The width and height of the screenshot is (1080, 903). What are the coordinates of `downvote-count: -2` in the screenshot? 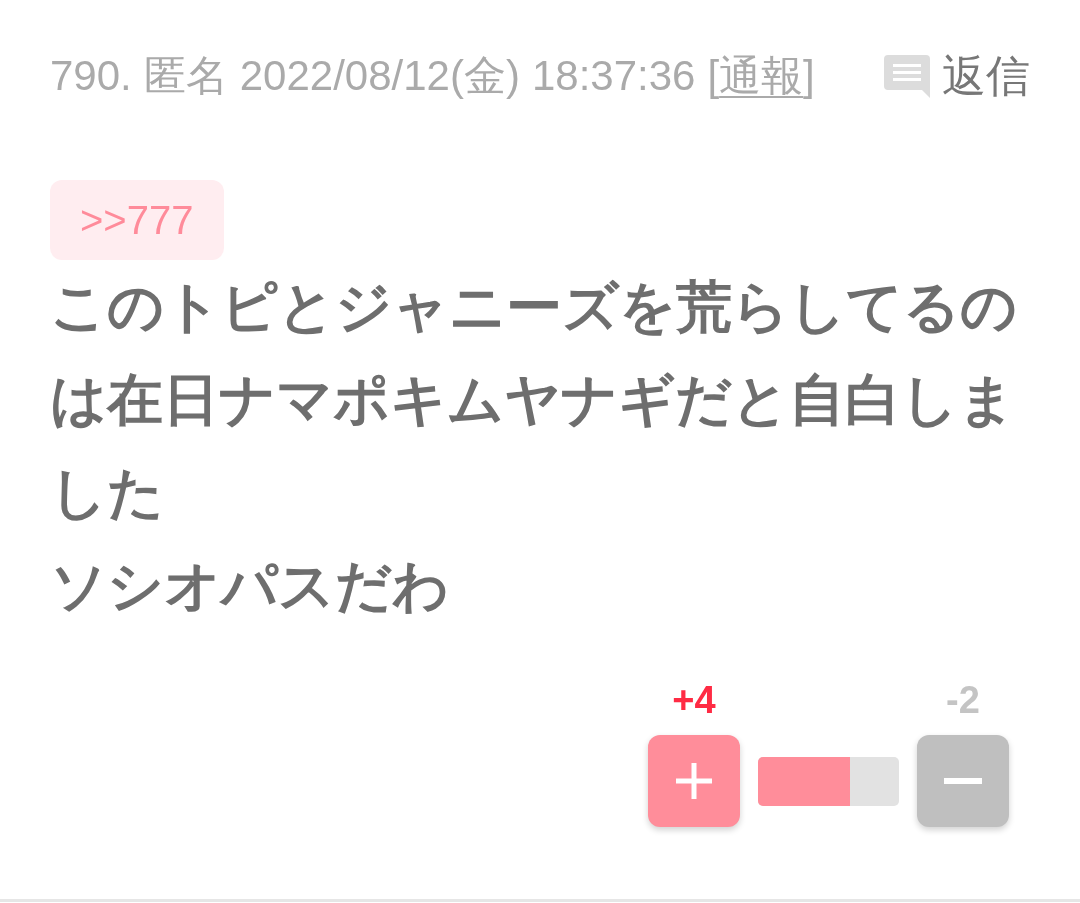 It's located at (963, 700).